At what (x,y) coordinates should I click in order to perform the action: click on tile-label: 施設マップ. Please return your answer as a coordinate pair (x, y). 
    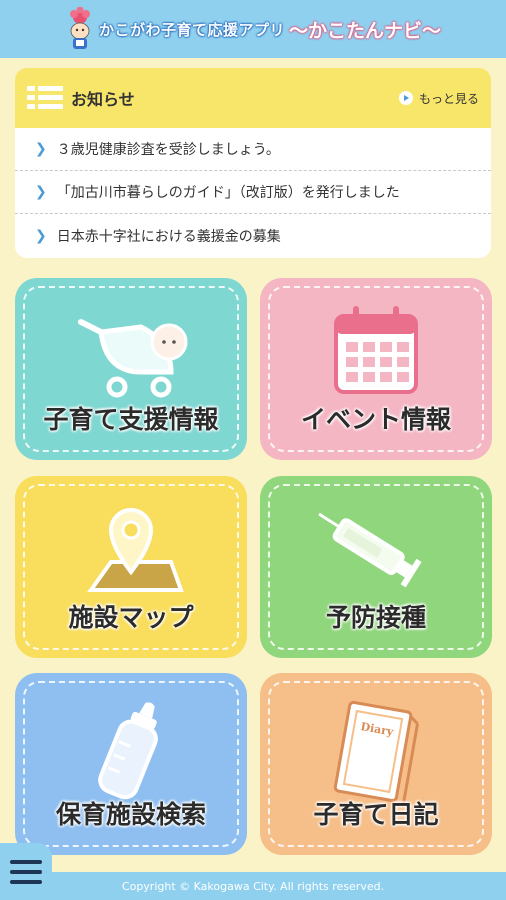
    Looking at the image, I should click on (131, 617).